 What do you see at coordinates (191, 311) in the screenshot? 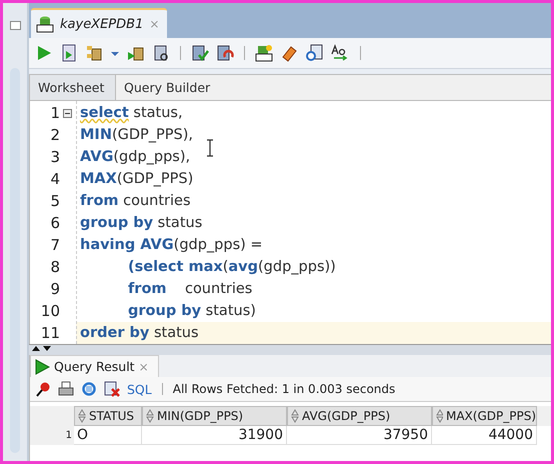
I see `code-line: group by status)` at bounding box center [191, 311].